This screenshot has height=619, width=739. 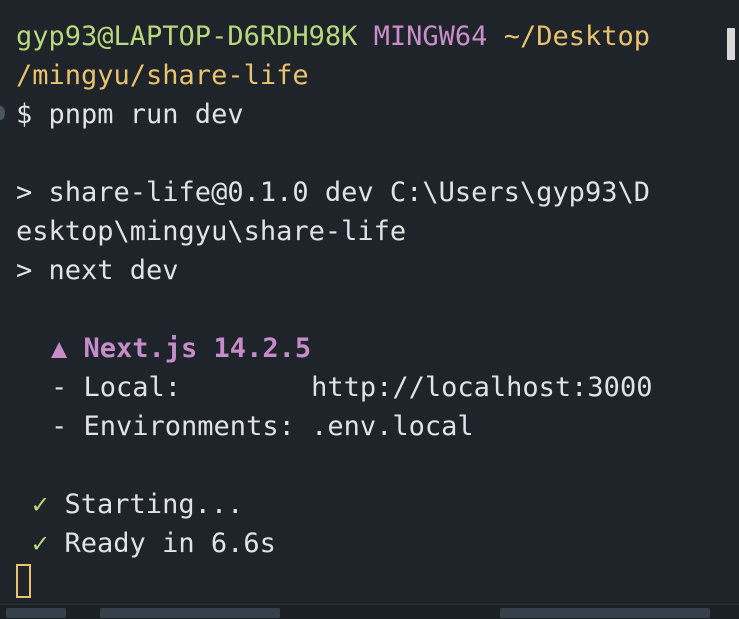 What do you see at coordinates (333, 192) in the screenshot?
I see `script-line-1: > share-life@0.1.0 dev C:\Users\gyp93\D` at bounding box center [333, 192].